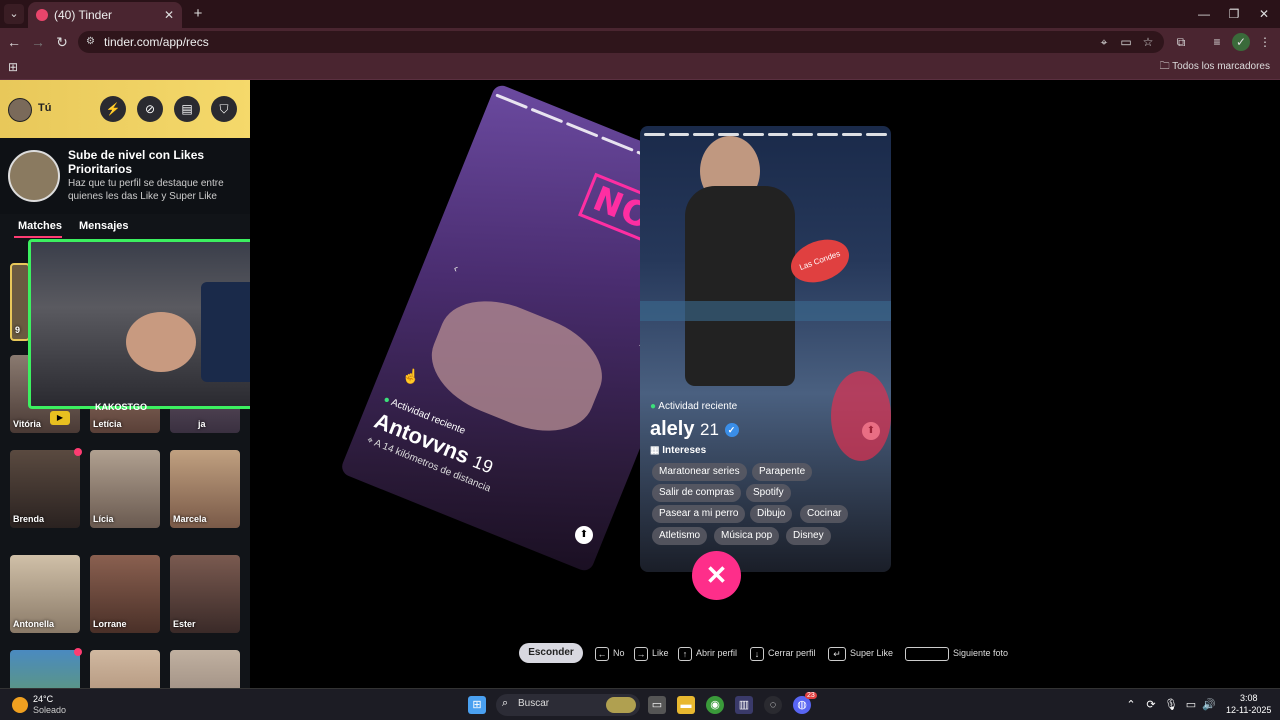 This screenshot has height=720, width=1280. What do you see at coordinates (568, 705) in the screenshot?
I see `taskbar-search: ⌕ Buscar` at bounding box center [568, 705].